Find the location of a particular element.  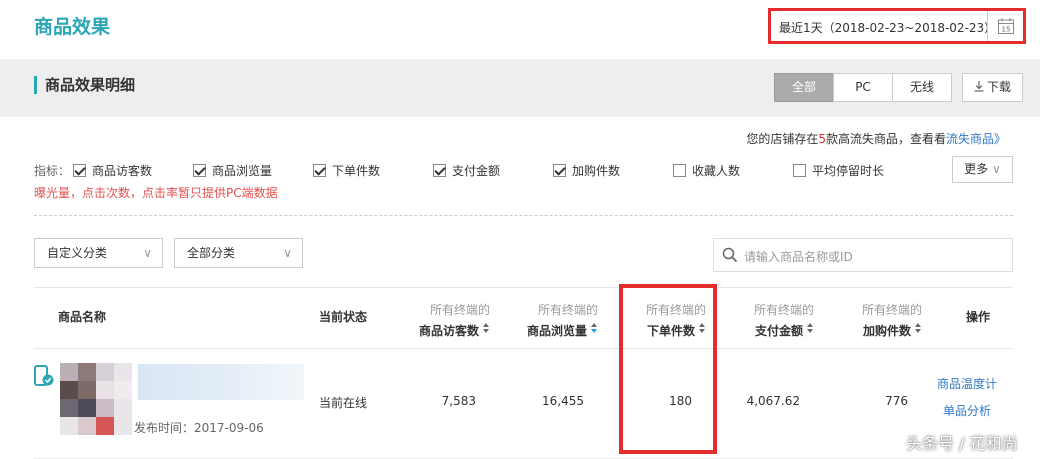

download-icon is located at coordinates (979, 86).